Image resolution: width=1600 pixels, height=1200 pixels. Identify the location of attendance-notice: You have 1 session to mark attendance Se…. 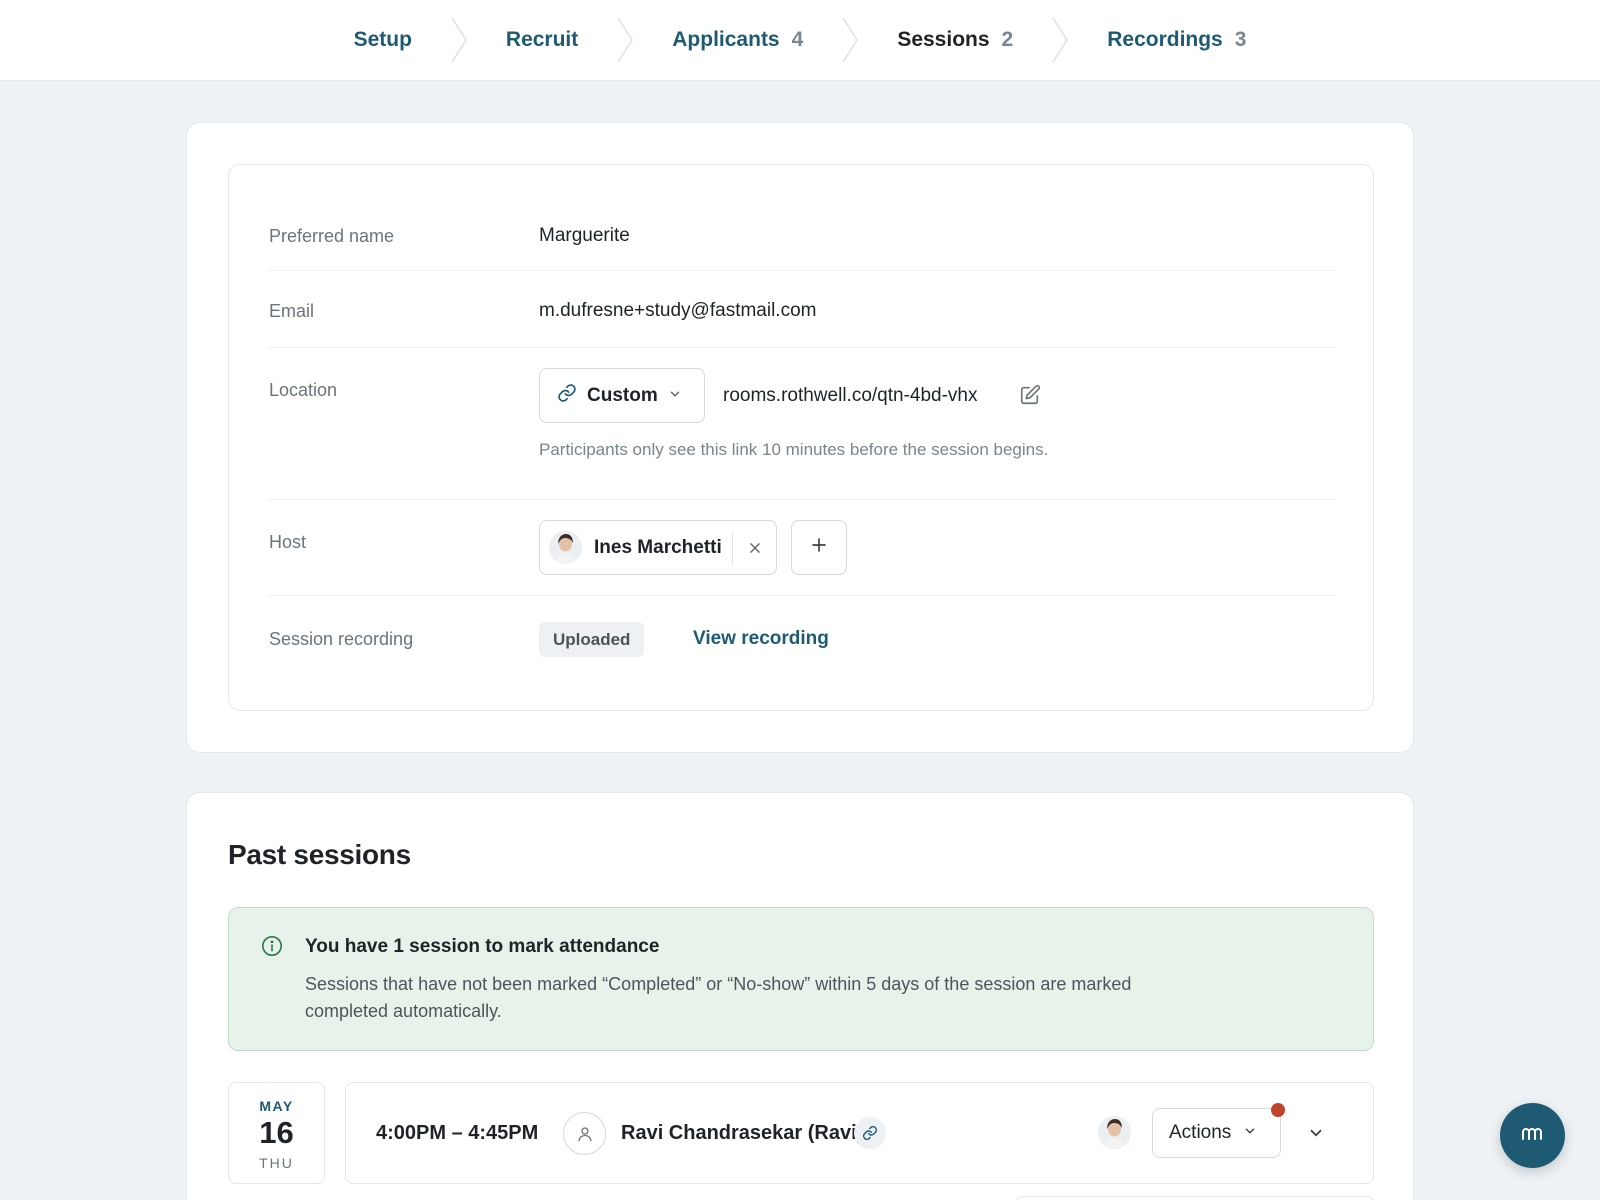
(801, 979).